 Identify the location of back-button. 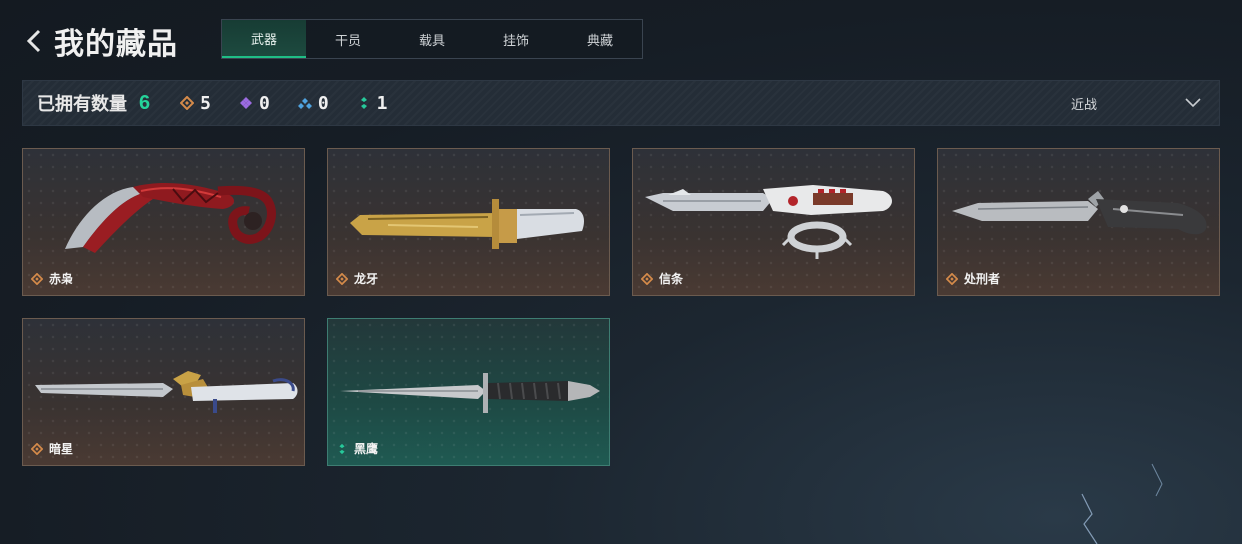
(34, 41).